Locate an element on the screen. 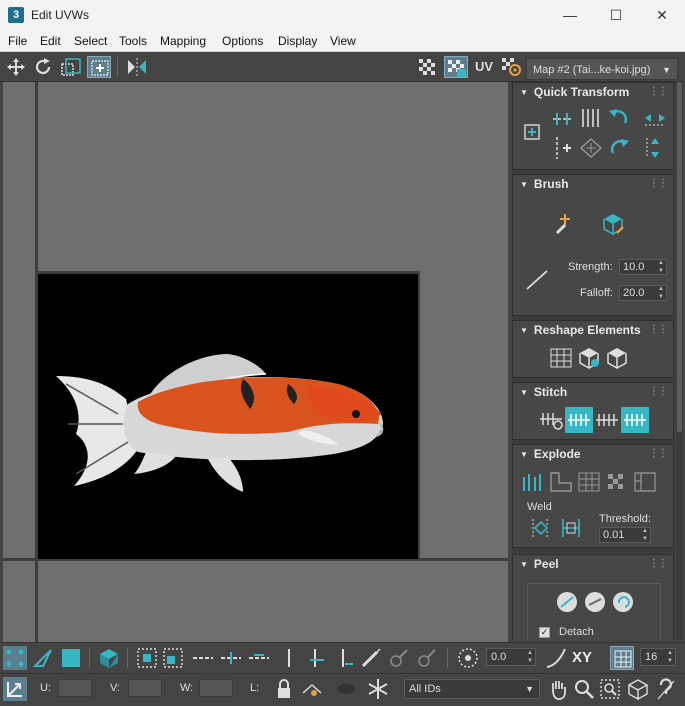 The width and height of the screenshot is (685, 706). zoom-extents-button is located at coordinates (638, 689).